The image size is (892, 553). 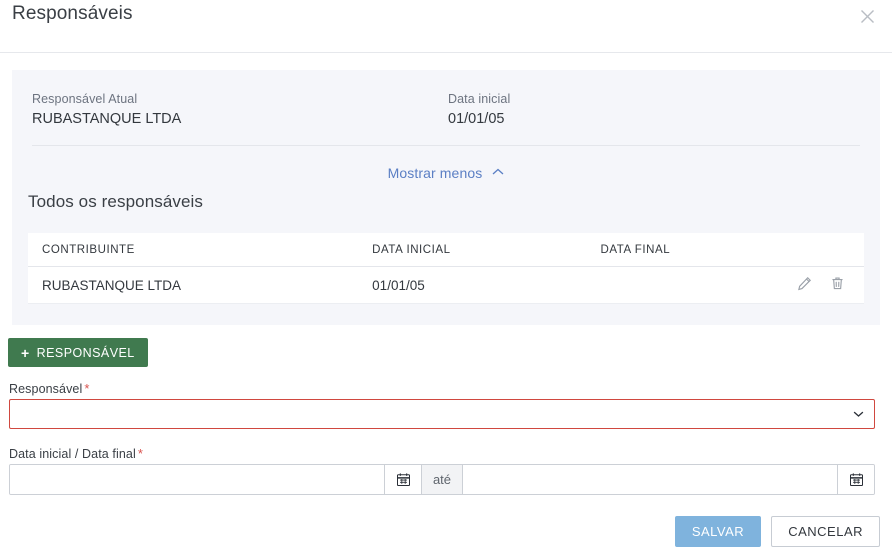 What do you see at coordinates (685, 285) in the screenshot?
I see `cell-data-final` at bounding box center [685, 285].